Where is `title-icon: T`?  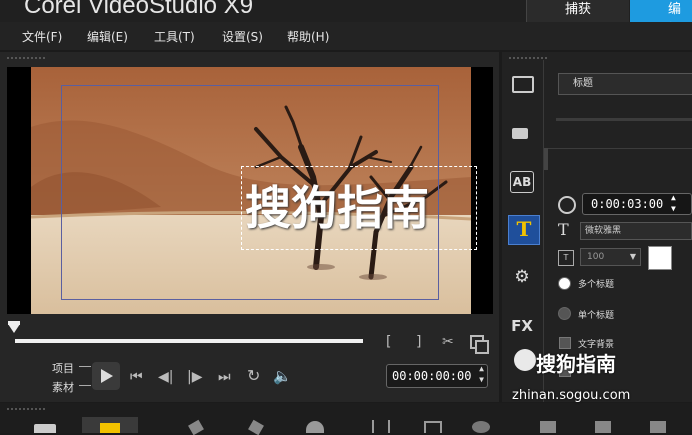 title-icon: T is located at coordinates (524, 230).